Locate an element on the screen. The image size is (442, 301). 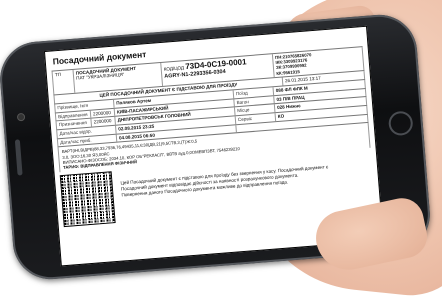
home-button is located at coordinates (400, 123).